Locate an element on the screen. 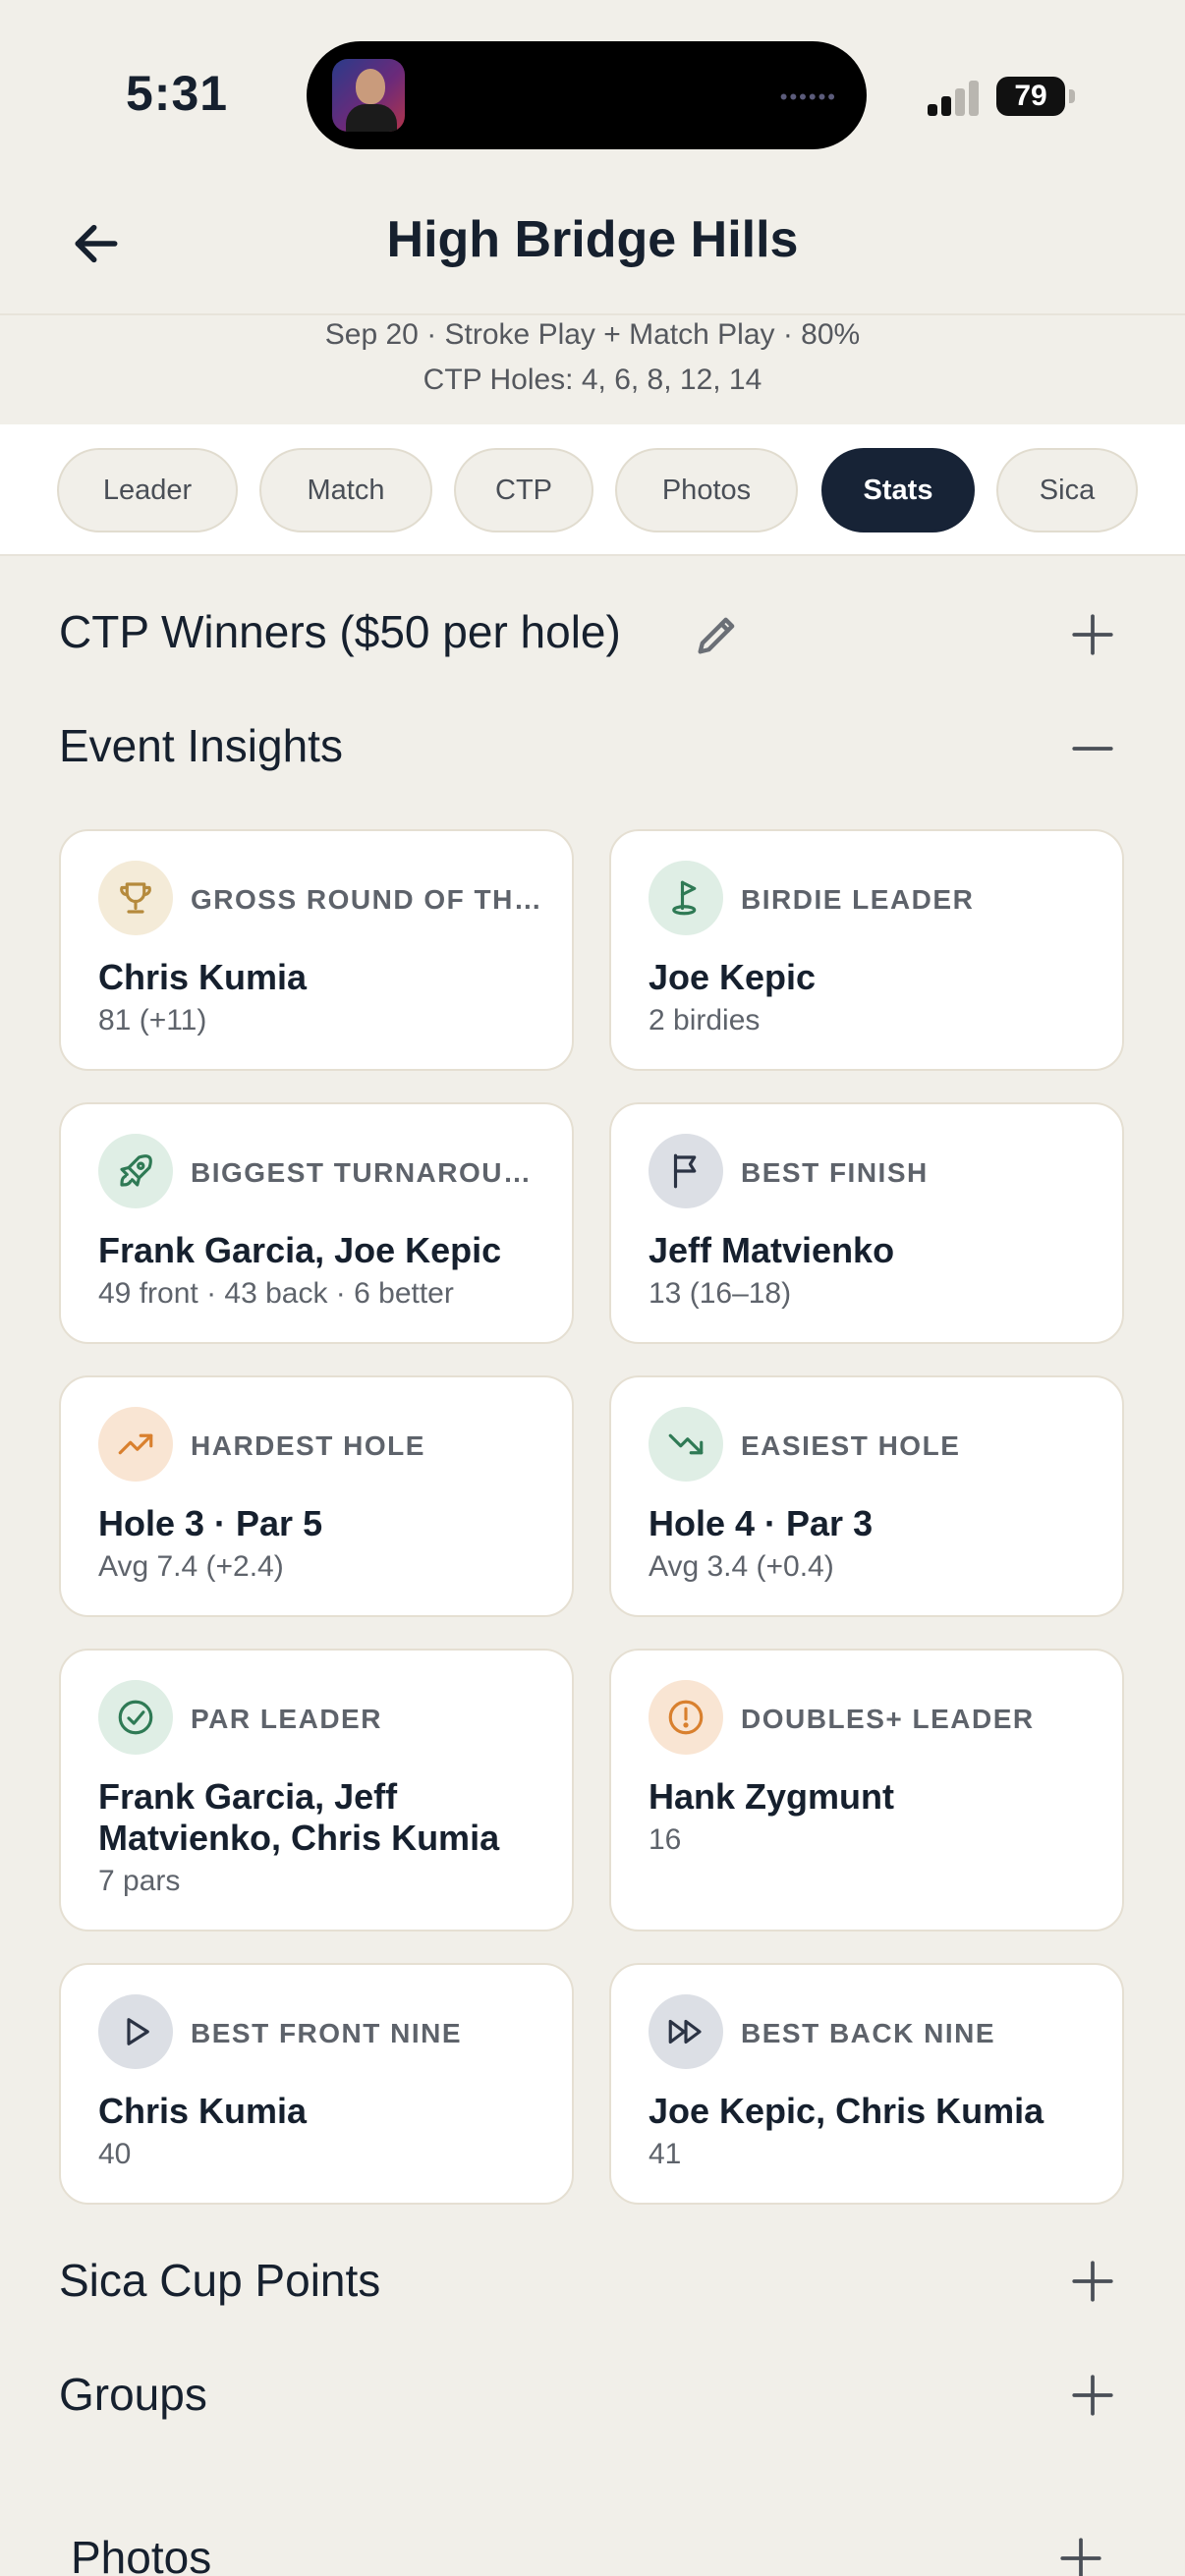 Image resolution: width=1185 pixels, height=2576 pixels. insight-detail: 7 pars is located at coordinates (139, 1881).